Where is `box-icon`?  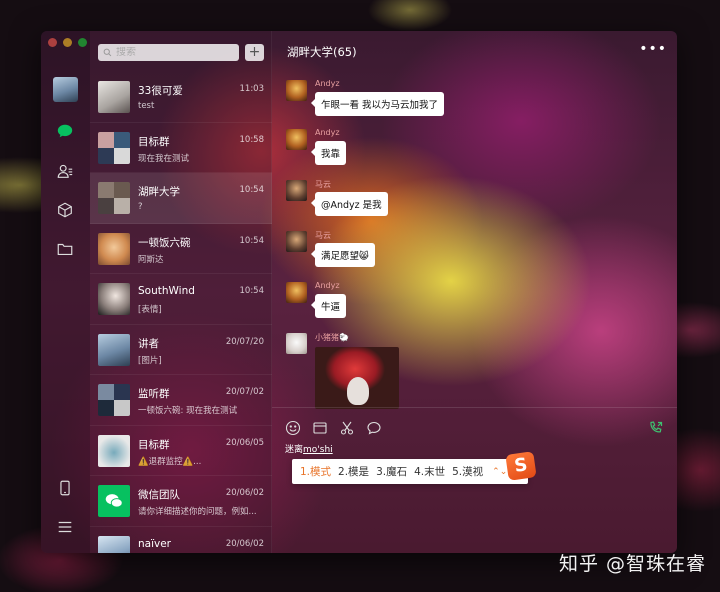 box-icon is located at coordinates (65, 210).